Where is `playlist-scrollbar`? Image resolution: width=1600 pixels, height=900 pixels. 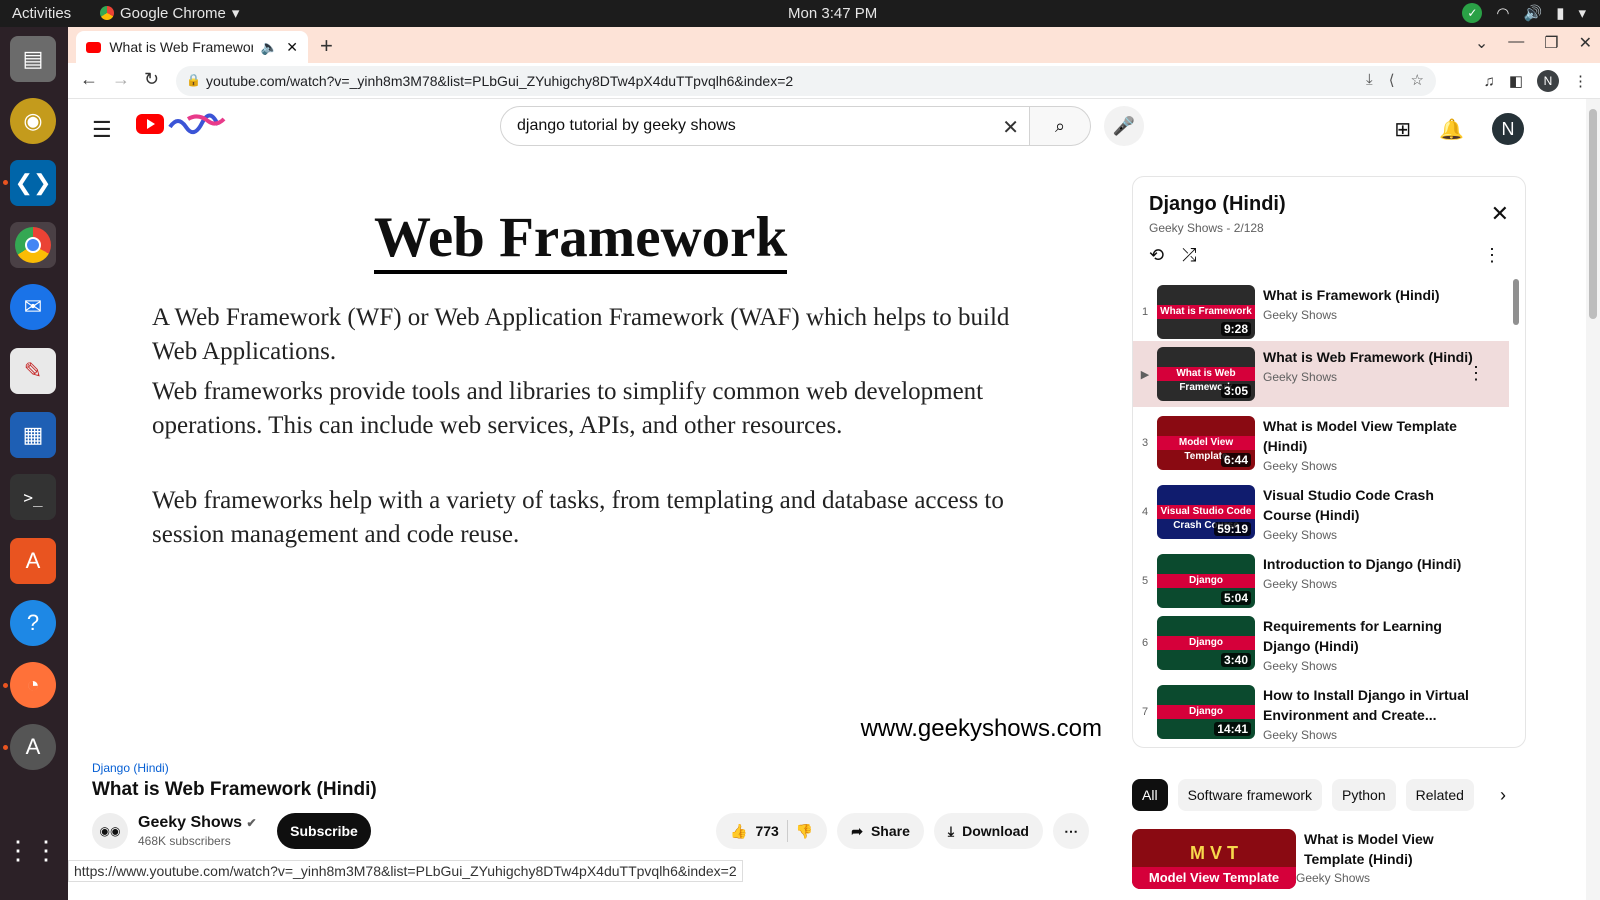
playlist-scrollbar is located at coordinates (1516, 302).